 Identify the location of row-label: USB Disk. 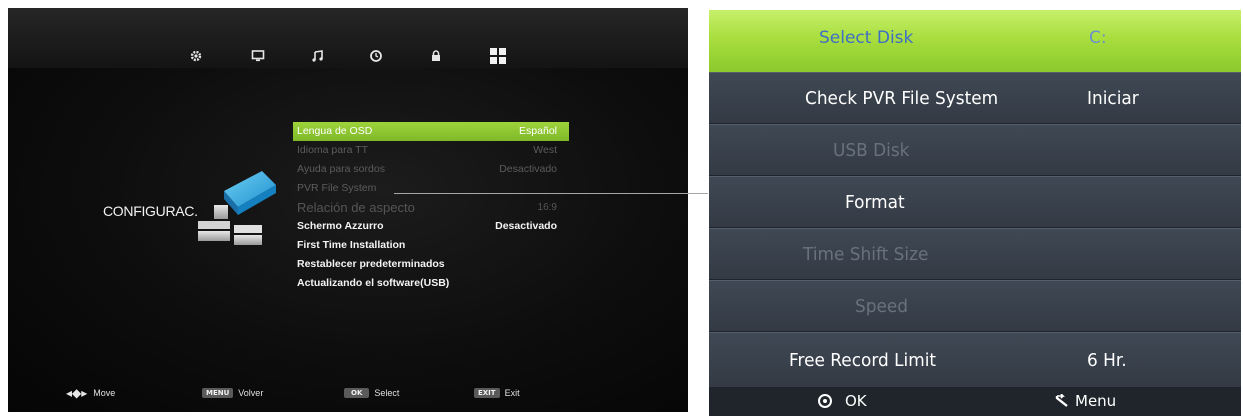
(871, 150).